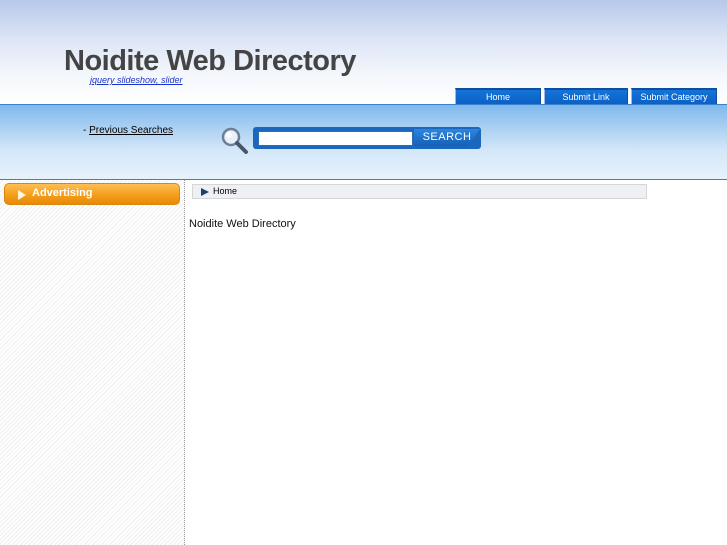 The height and width of the screenshot is (545, 727). I want to click on search-input, so click(335, 138).